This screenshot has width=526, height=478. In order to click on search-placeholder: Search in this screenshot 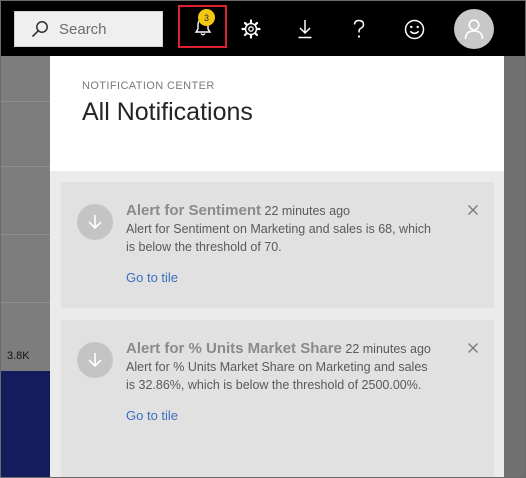, I will do `click(83, 29)`.